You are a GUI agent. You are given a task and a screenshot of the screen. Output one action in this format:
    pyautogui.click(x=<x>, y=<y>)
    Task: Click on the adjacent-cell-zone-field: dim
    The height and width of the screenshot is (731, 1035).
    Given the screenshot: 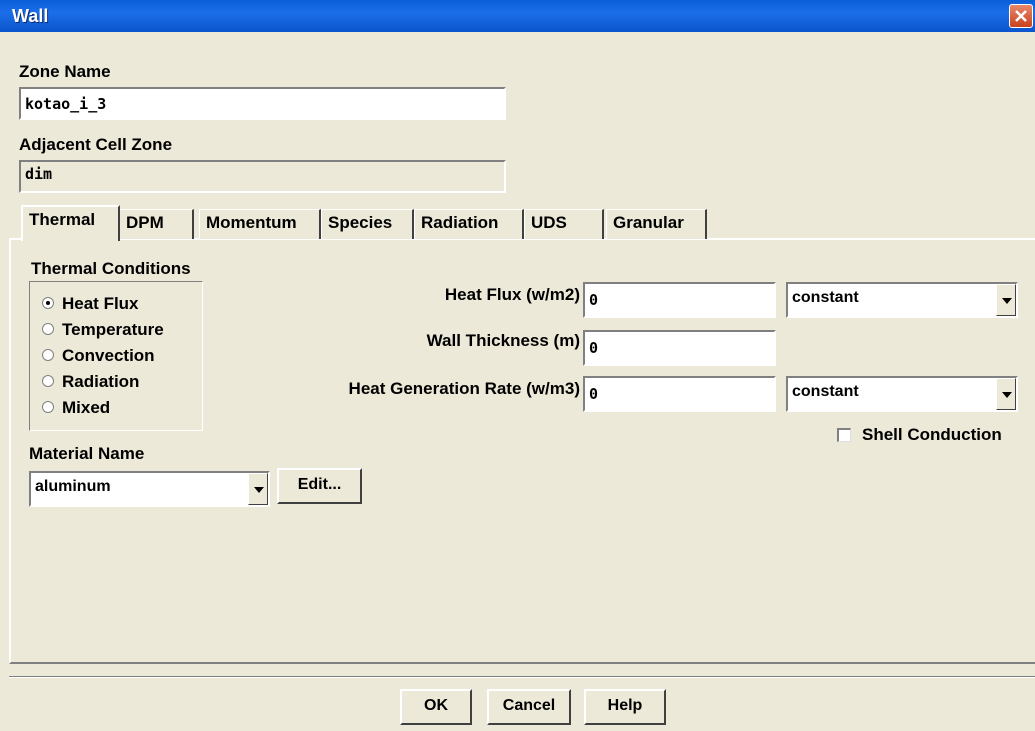 What is the action you would take?
    pyautogui.click(x=262, y=176)
    